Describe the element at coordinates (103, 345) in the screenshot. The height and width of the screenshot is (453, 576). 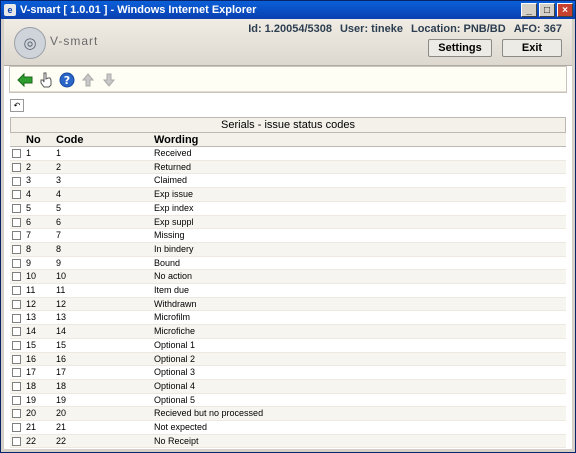
I see `row-code: 15` at that location.